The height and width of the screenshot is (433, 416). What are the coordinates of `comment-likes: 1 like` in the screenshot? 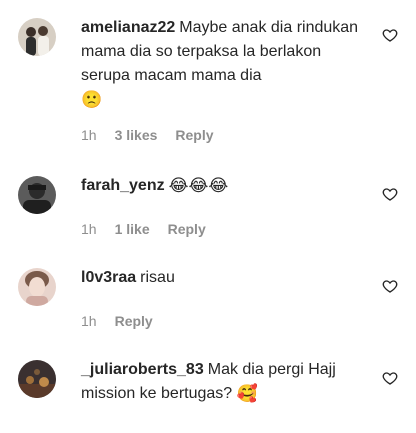 It's located at (132, 229).